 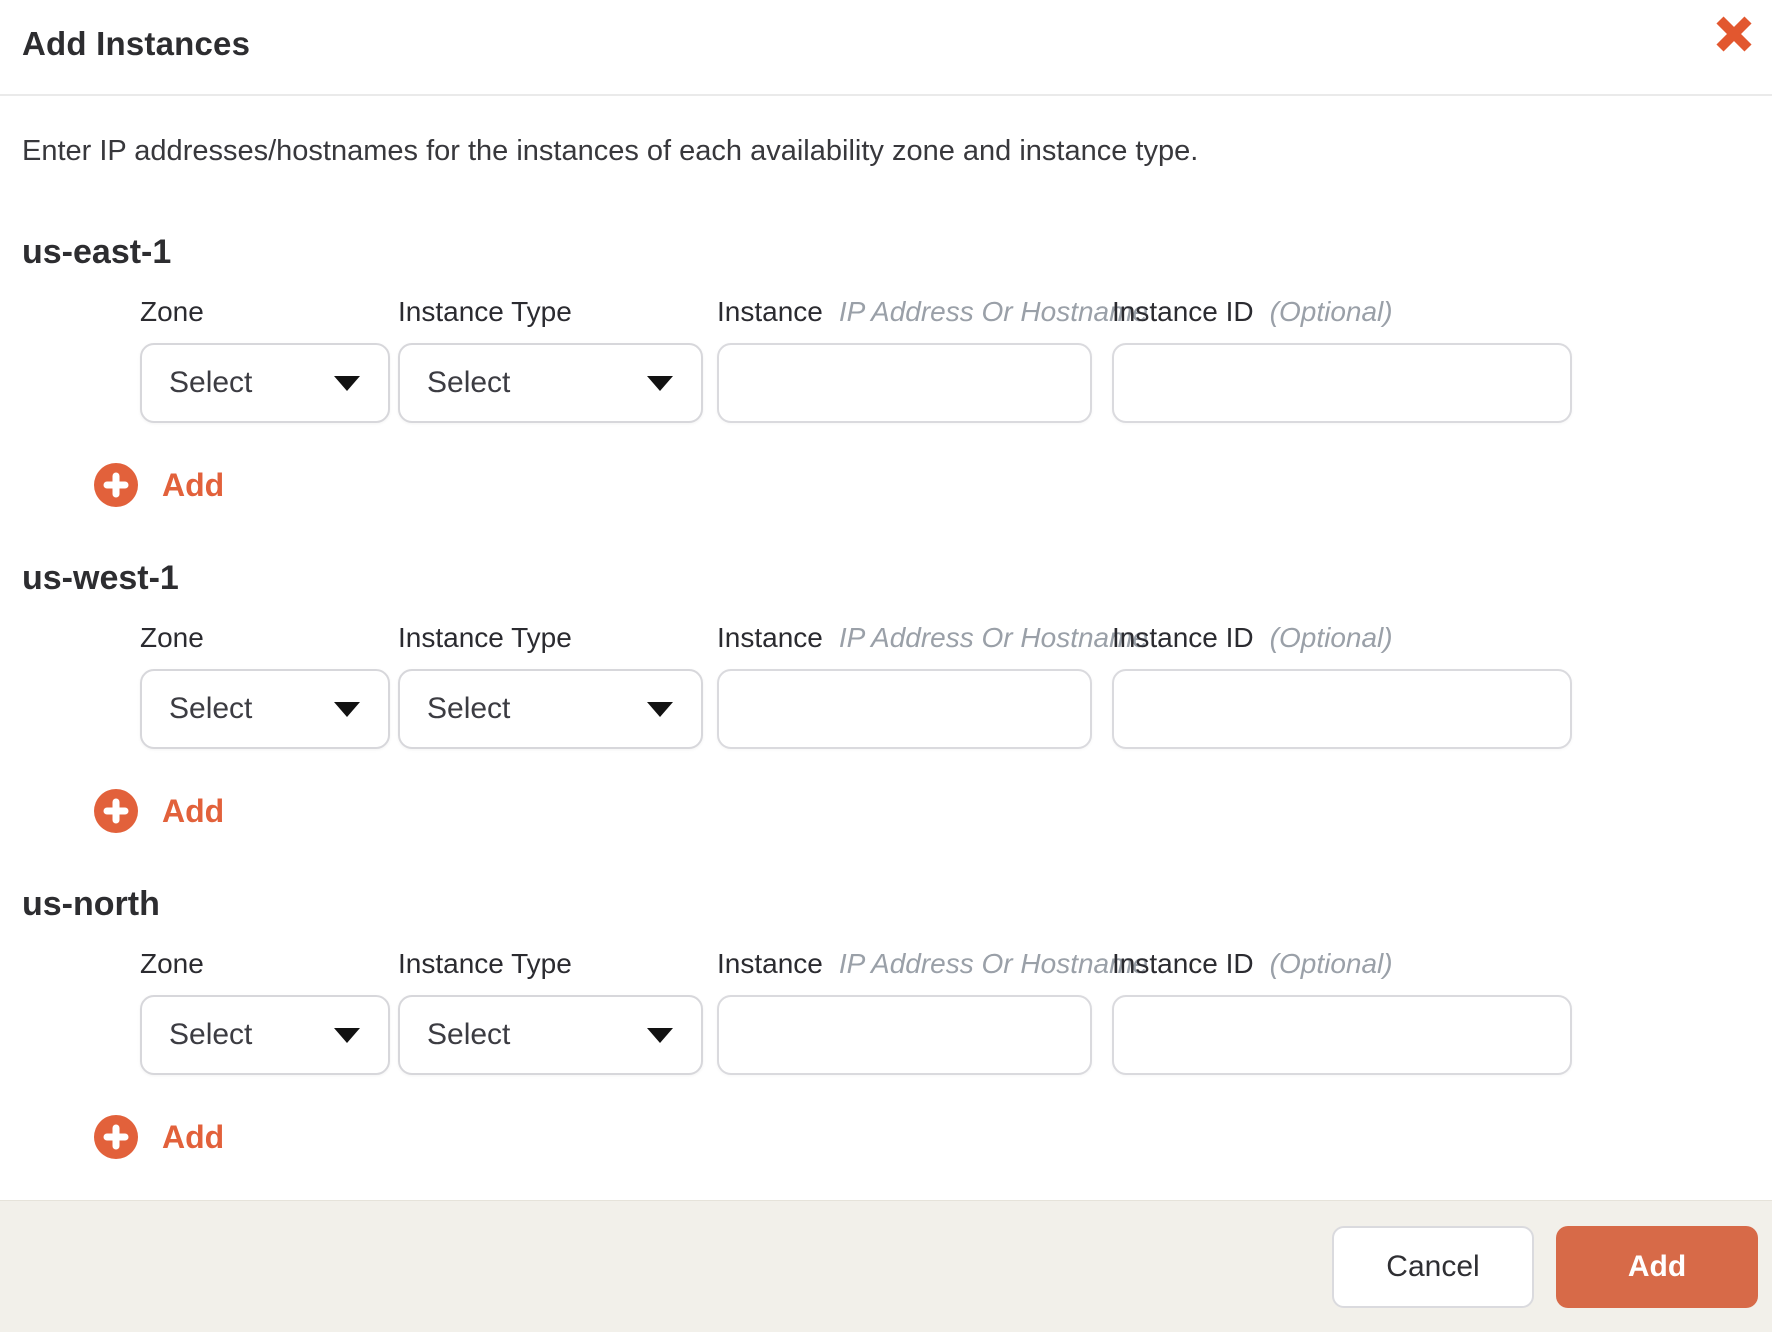 I want to click on close-button, so click(x=1734, y=34).